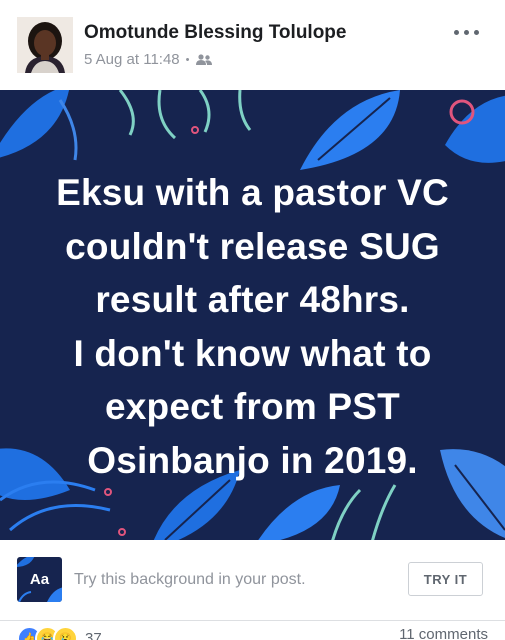 This screenshot has width=505, height=640. Describe the element at coordinates (252, 406) in the screenshot. I see `post-text-line: expect from PST` at that location.